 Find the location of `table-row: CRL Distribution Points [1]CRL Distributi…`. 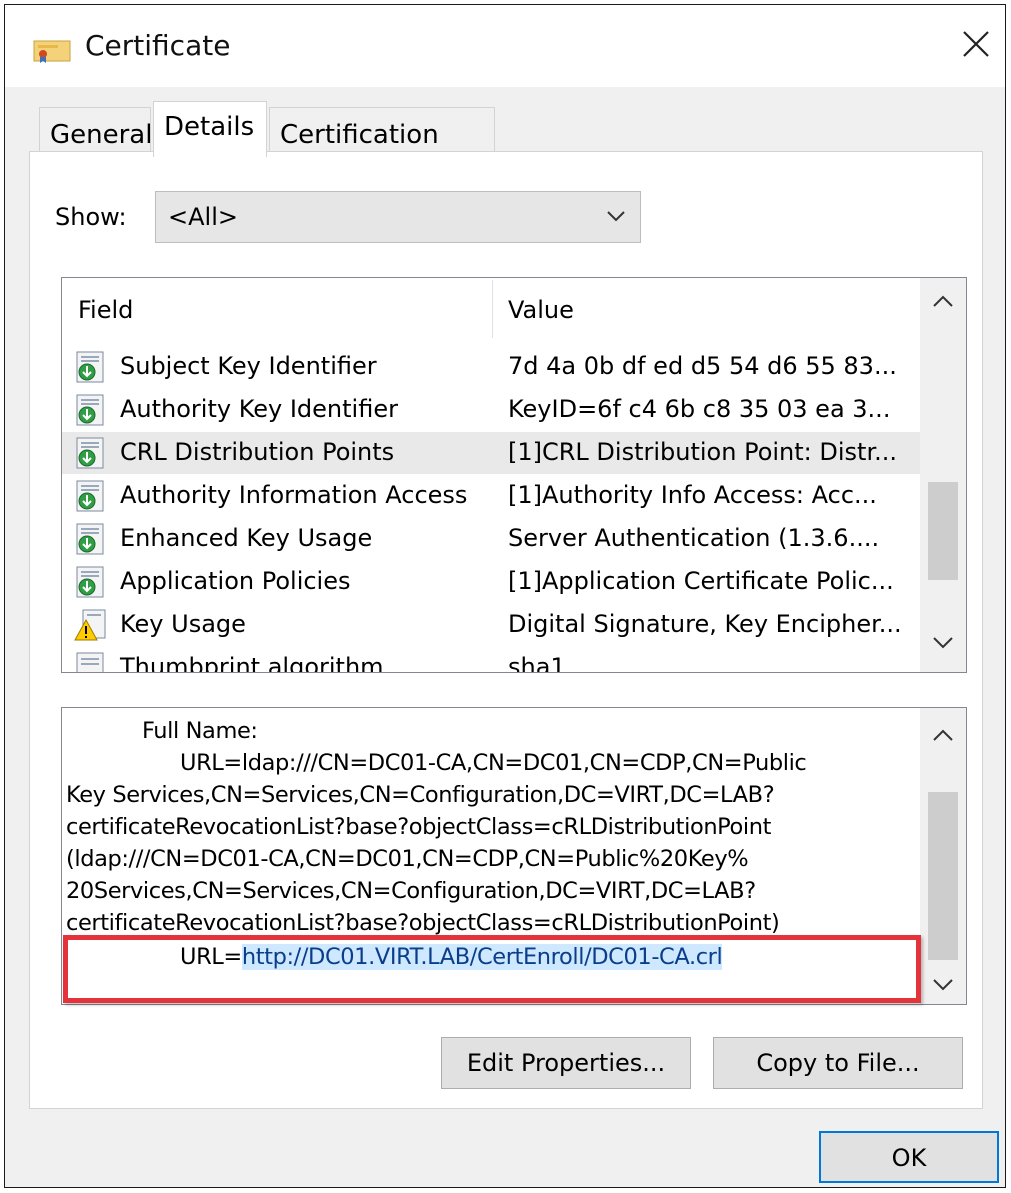

table-row: CRL Distribution Points [1]CRL Distributi… is located at coordinates (491, 453).